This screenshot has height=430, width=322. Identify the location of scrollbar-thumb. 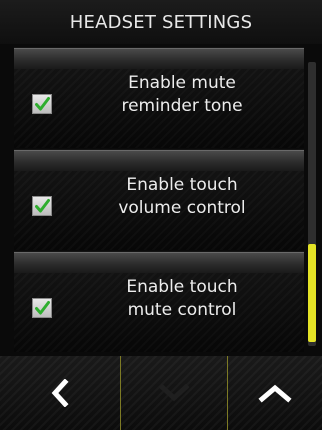
(312, 293).